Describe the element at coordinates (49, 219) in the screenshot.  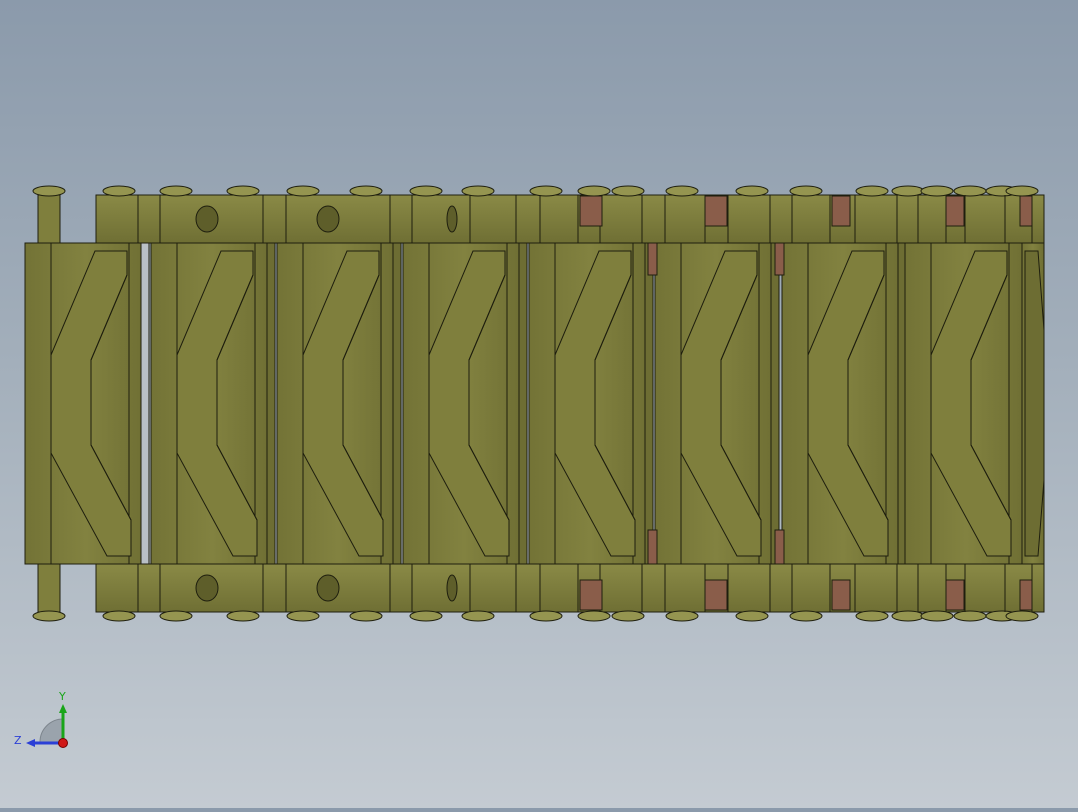
I see `left-pin-top` at that location.